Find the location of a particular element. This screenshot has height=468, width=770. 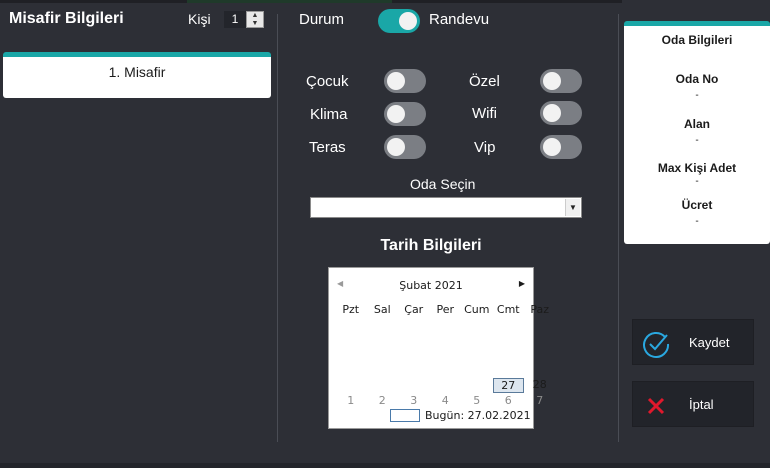

ozel-label: Özel is located at coordinates (484, 81).